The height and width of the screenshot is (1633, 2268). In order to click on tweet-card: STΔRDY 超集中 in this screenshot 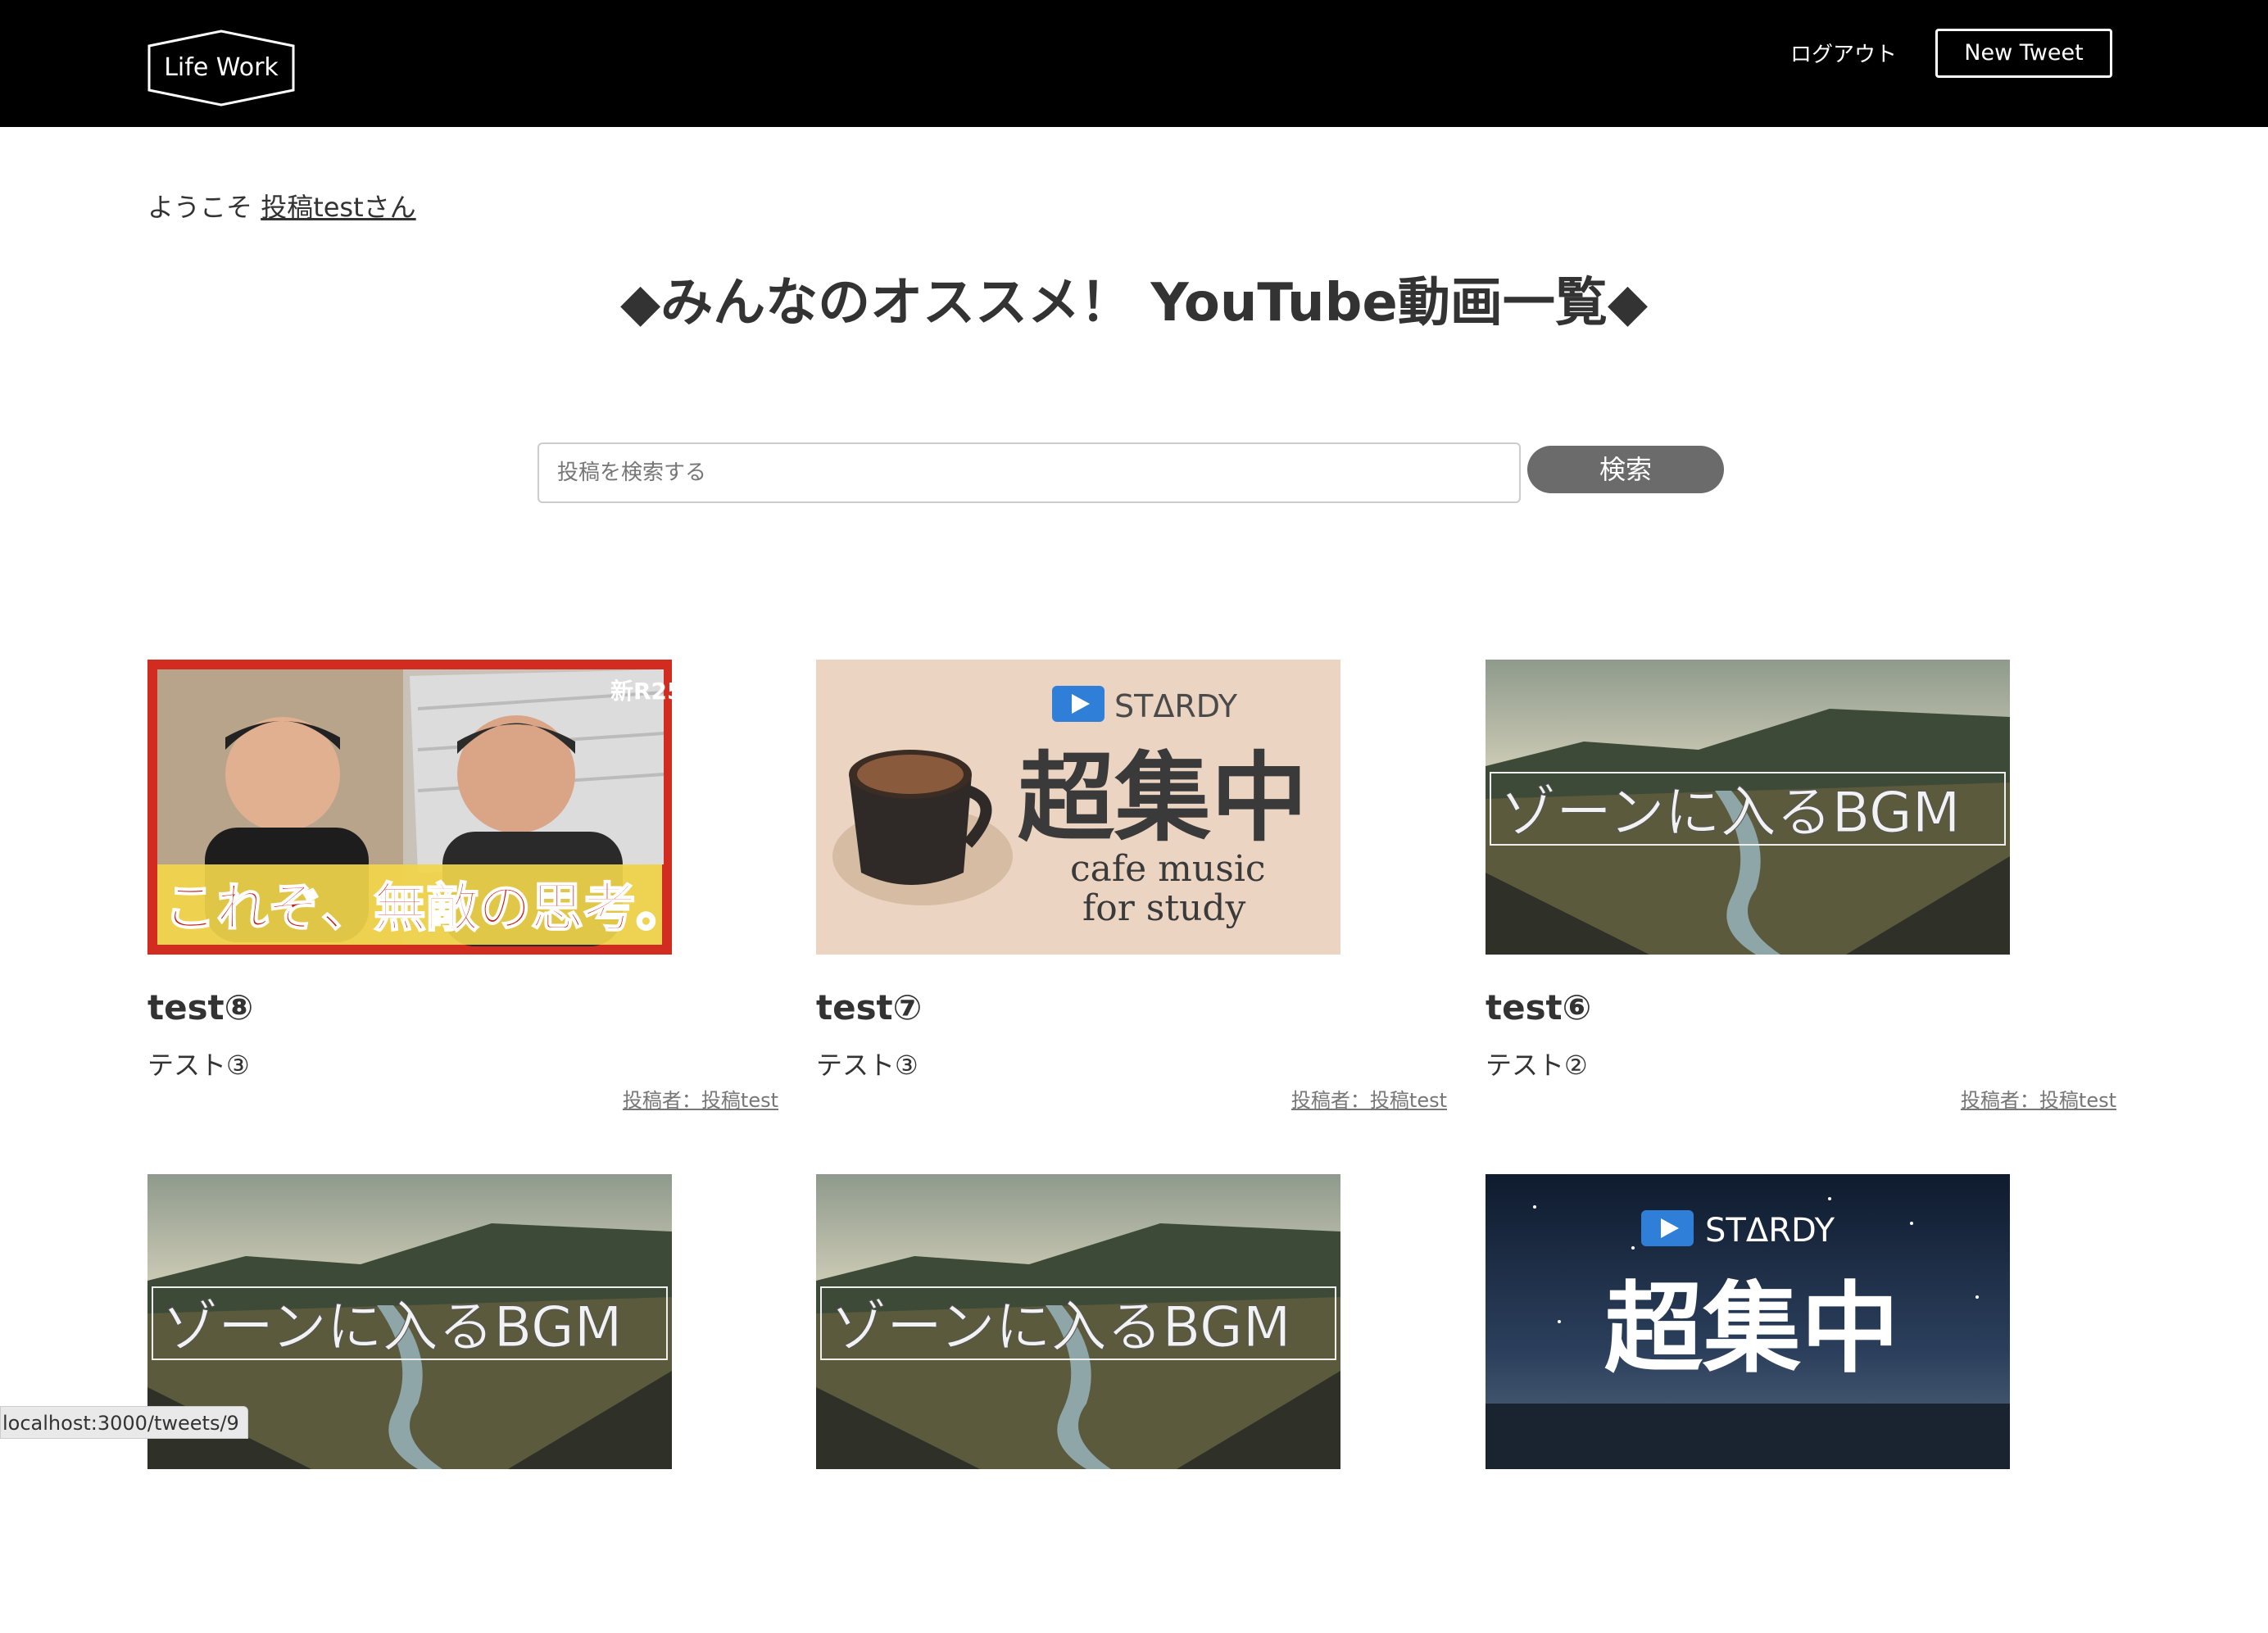, I will do `click(1801, 1403)`.